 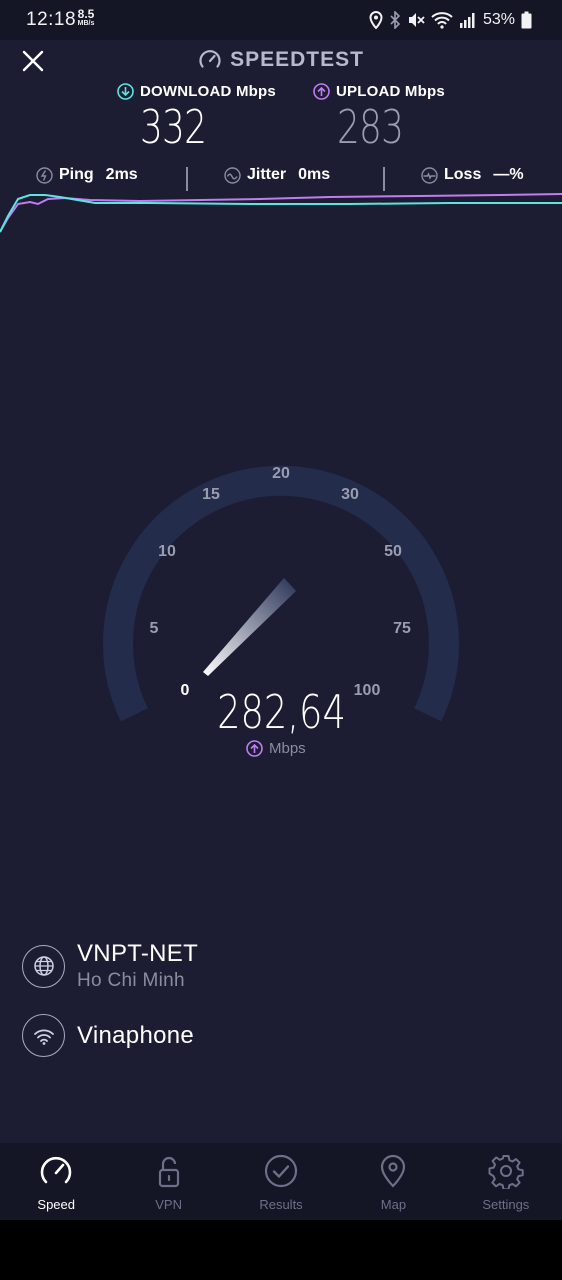 What do you see at coordinates (281, 20) in the screenshot?
I see `status-bar: 12:18 8.5 MB/s 53%` at bounding box center [281, 20].